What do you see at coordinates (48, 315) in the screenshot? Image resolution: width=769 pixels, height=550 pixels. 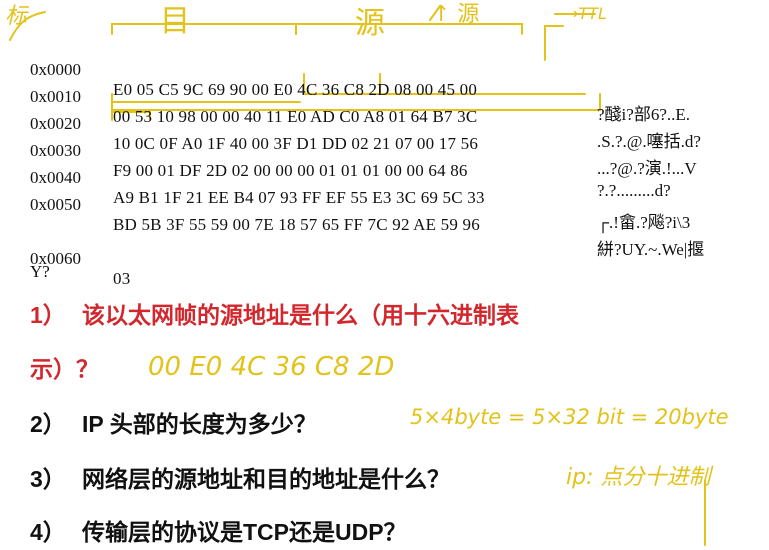 I see `question-number: 1）` at bounding box center [48, 315].